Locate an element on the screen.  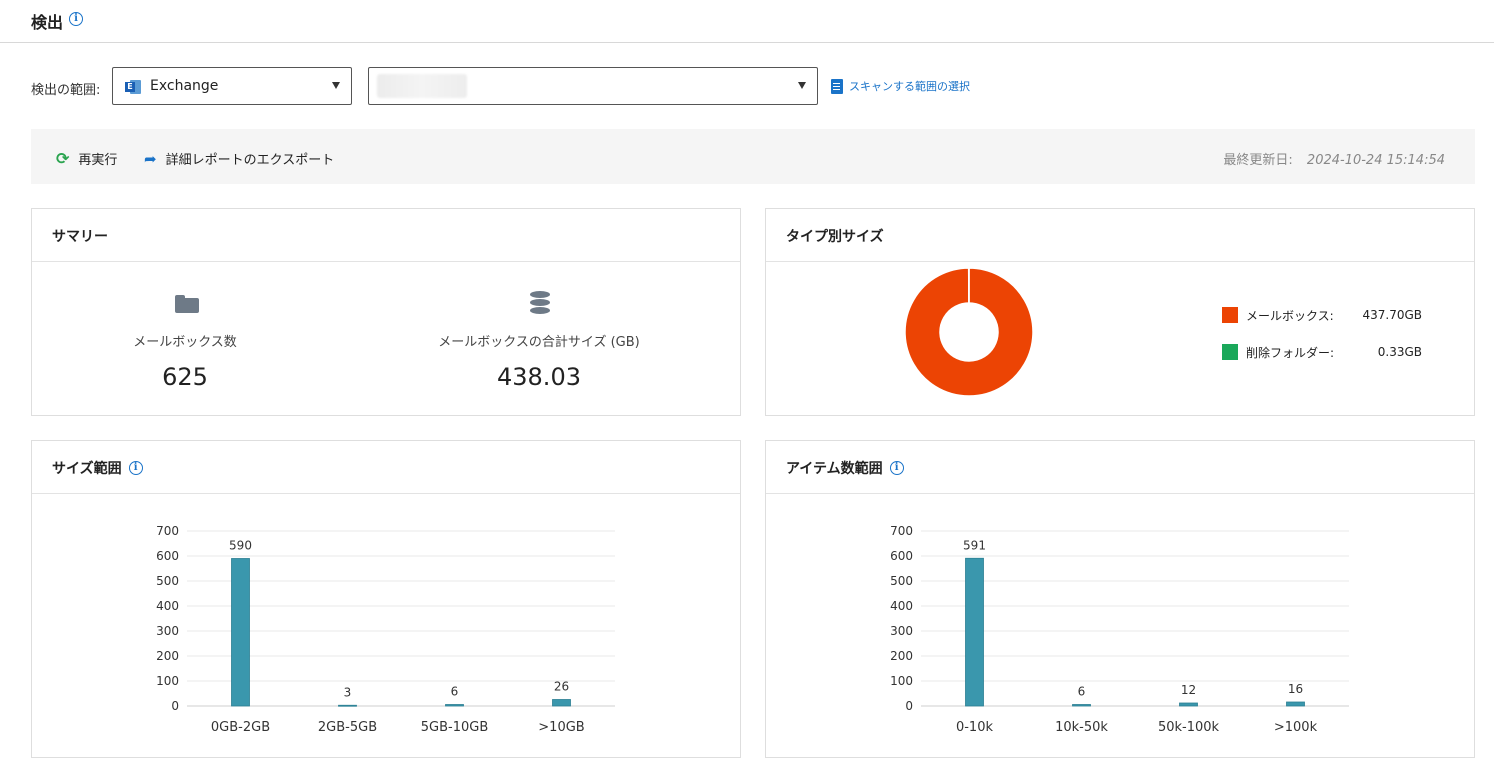
redacted-value is located at coordinates (422, 86).